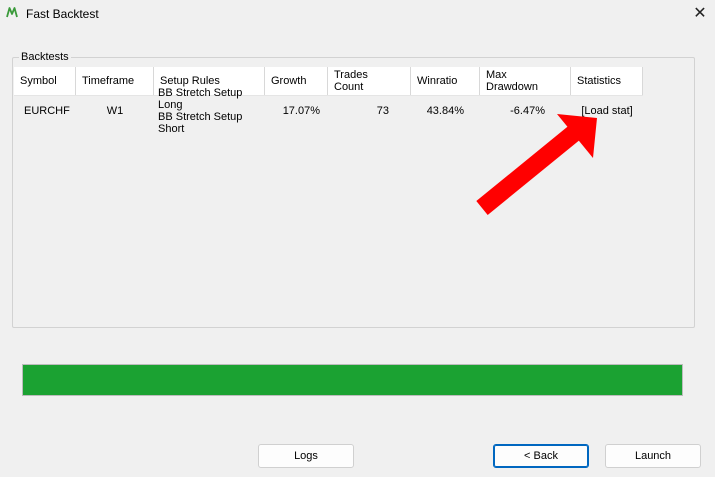 The image size is (715, 477). What do you see at coordinates (527, 111) in the screenshot?
I see `cell-max-drawdown: -6.47%` at bounding box center [527, 111].